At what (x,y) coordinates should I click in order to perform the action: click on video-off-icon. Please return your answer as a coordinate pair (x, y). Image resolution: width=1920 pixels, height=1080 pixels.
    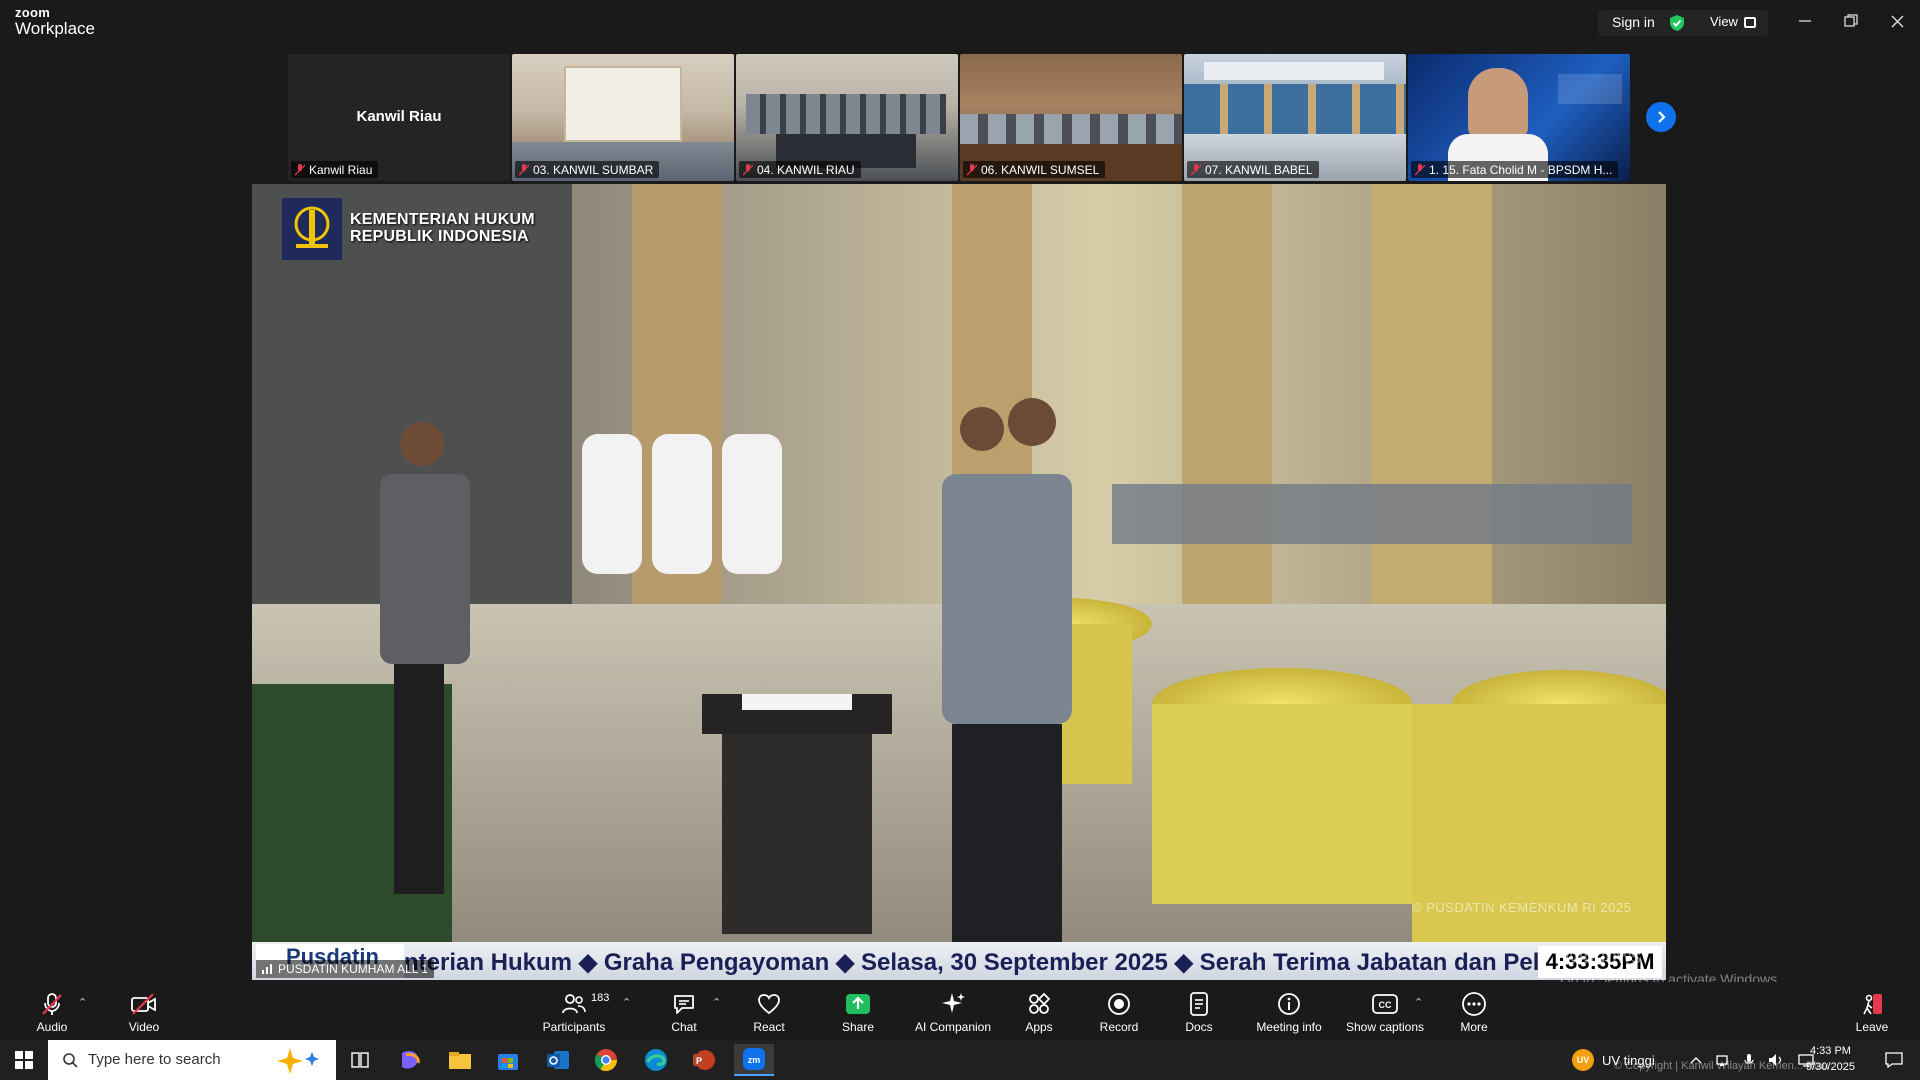
    Looking at the image, I should click on (144, 1004).